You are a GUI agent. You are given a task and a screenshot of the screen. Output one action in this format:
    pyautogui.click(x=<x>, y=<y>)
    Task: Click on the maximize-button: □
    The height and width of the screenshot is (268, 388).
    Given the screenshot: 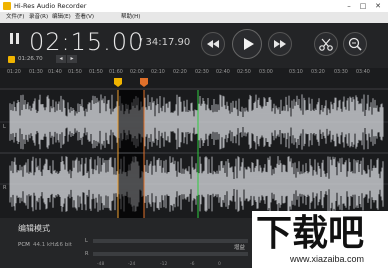 What is the action you would take?
    pyautogui.click(x=363, y=6)
    